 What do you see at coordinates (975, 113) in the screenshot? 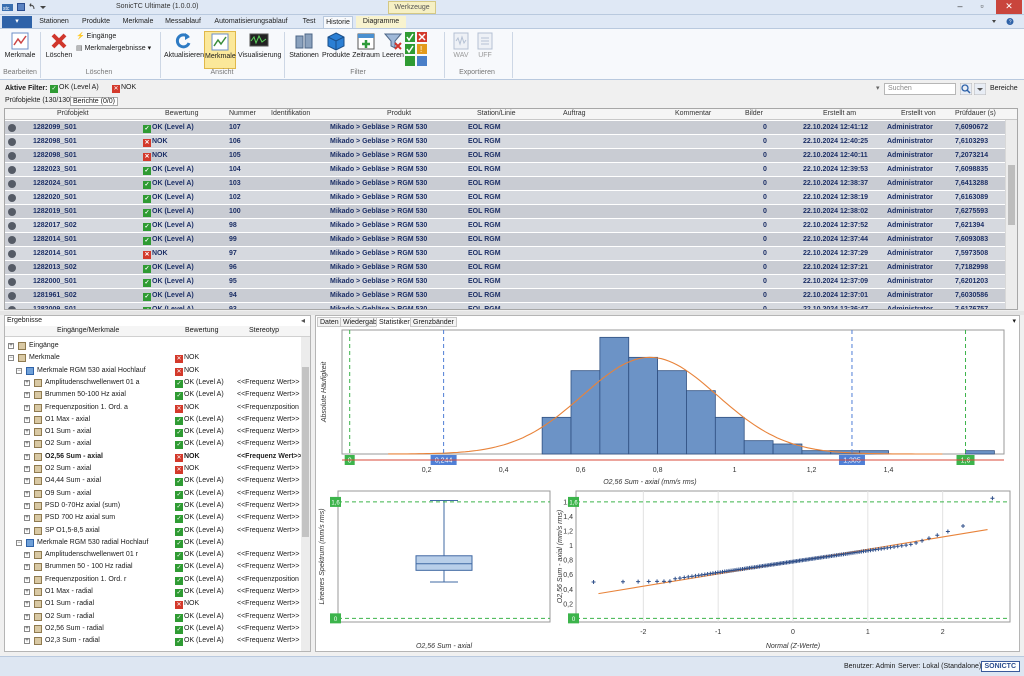
I see `col-pruefdauer: Prüfdauer (s)` at bounding box center [975, 113].